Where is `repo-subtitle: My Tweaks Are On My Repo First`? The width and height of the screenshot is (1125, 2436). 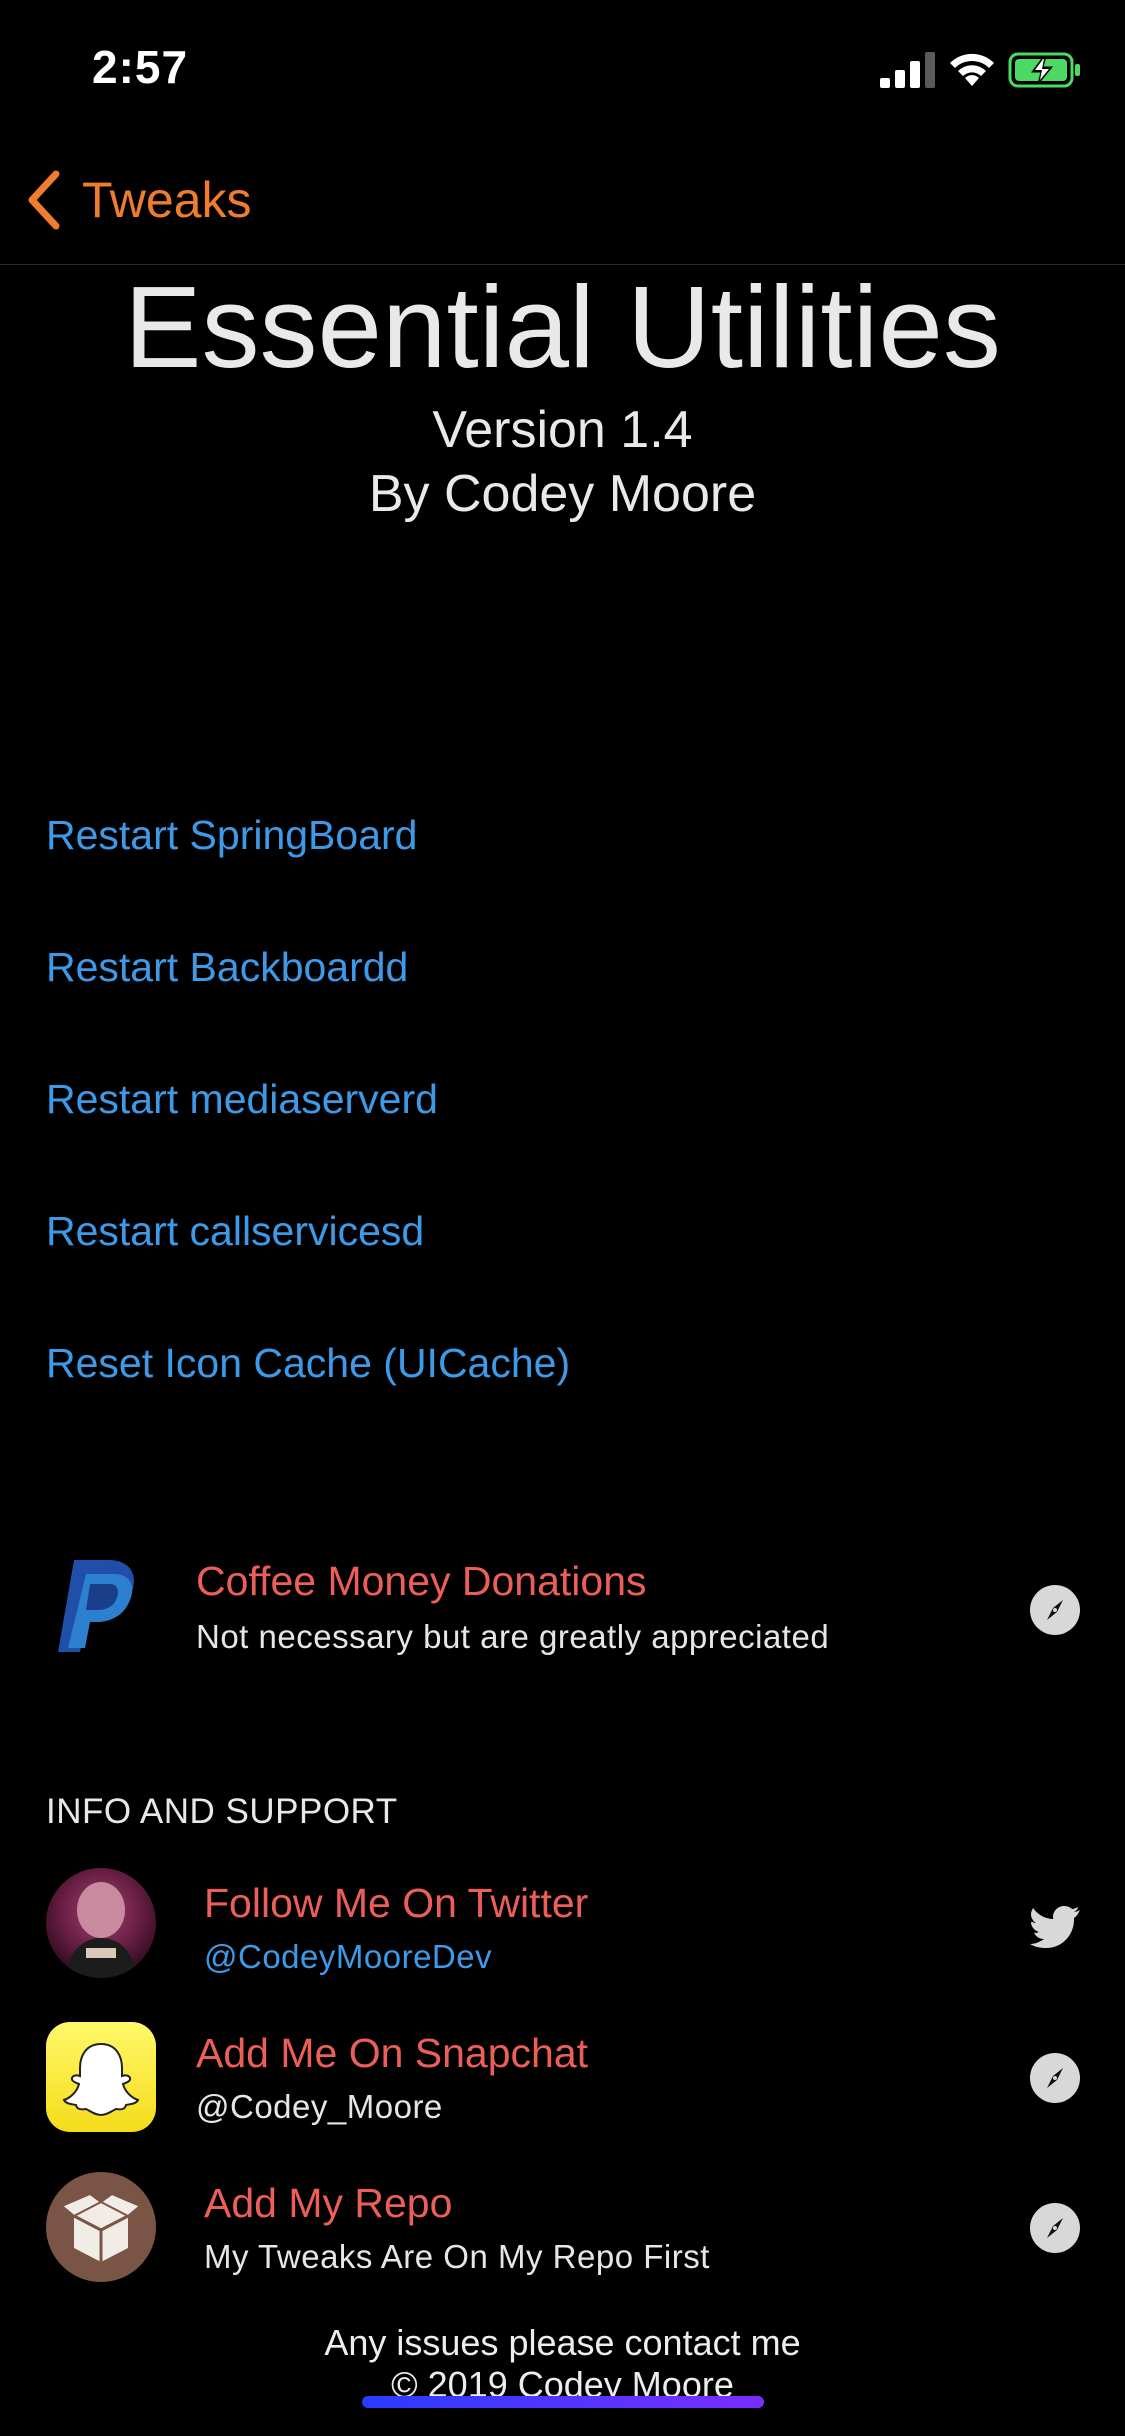 repo-subtitle: My Tweaks Are On My Repo First is located at coordinates (457, 2256).